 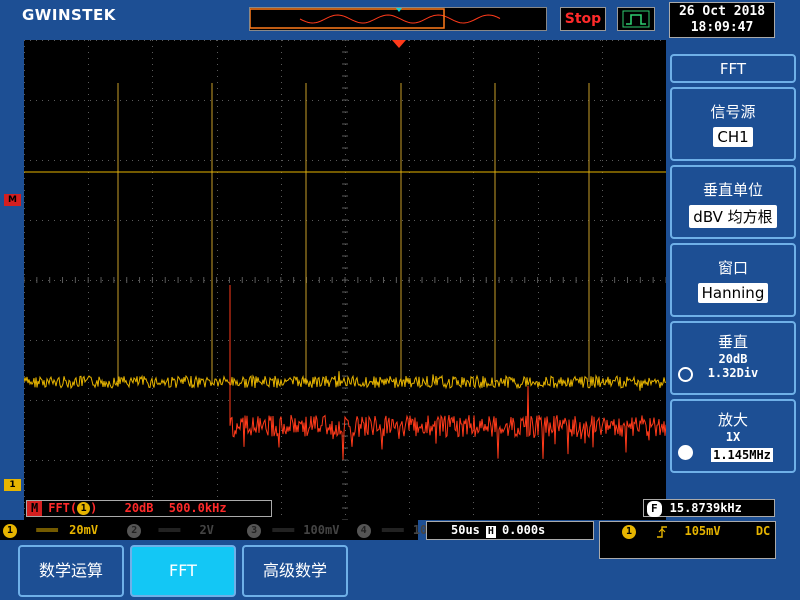 What do you see at coordinates (733, 202) in the screenshot?
I see `vertical-unit-menu-button: 垂直单位 dBV 均方根` at bounding box center [733, 202].